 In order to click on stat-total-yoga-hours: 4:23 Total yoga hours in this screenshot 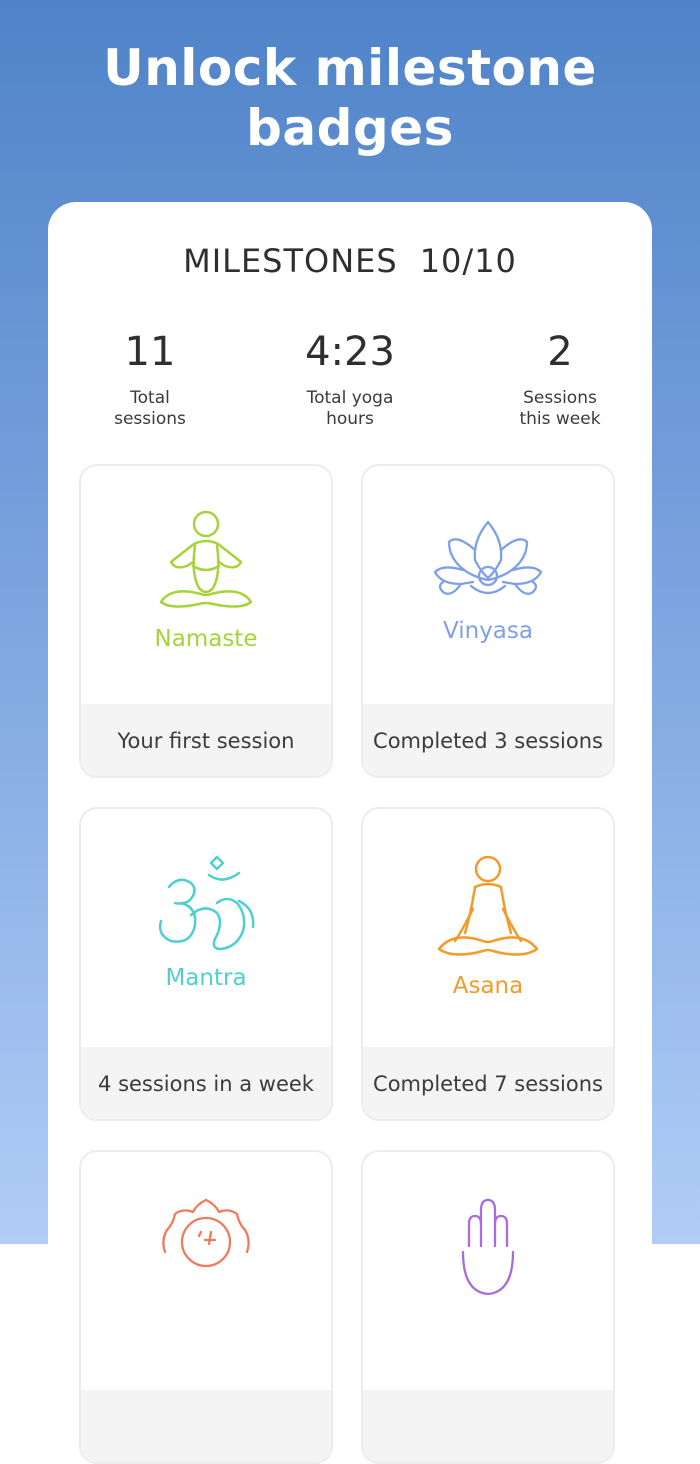, I will do `click(350, 378)`.